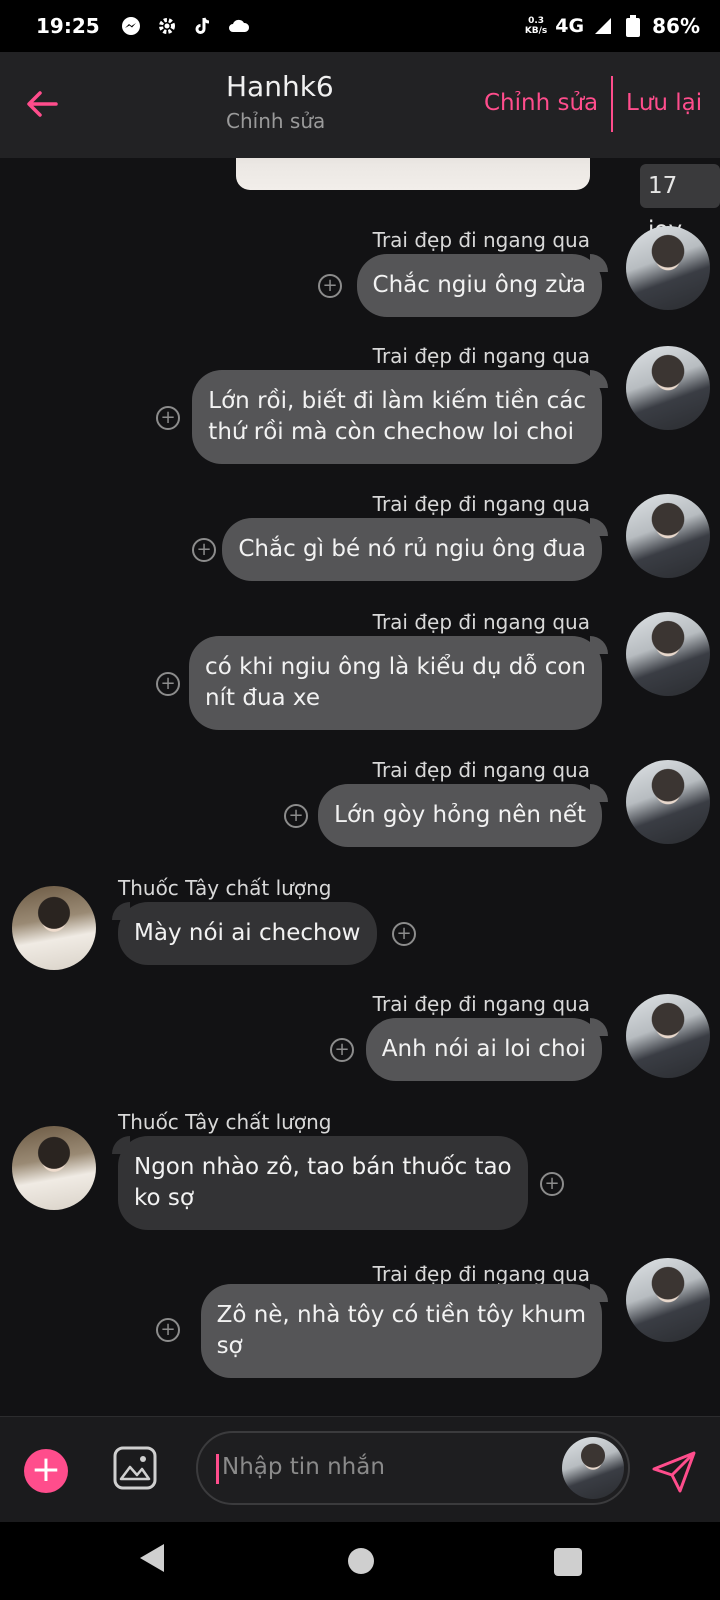 The image size is (720, 1600). I want to click on cloud-icon, so click(239, 26).